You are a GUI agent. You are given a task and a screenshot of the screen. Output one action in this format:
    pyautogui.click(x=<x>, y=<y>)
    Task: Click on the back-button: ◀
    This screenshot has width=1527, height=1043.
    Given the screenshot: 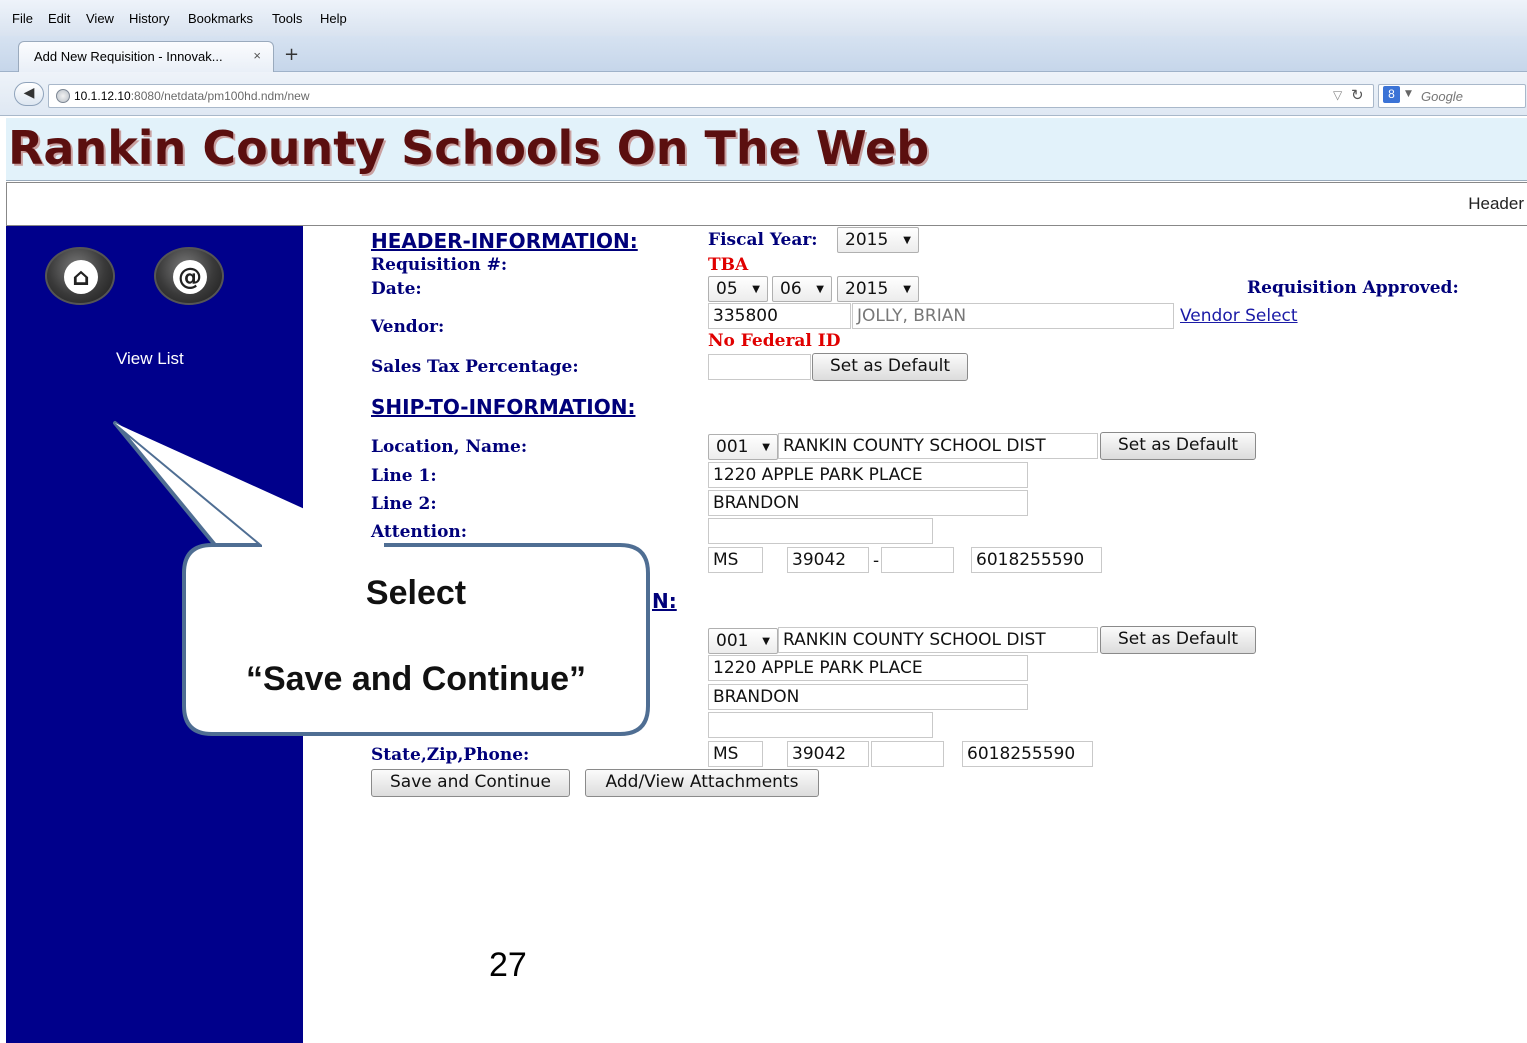 What is the action you would take?
    pyautogui.click(x=29, y=94)
    